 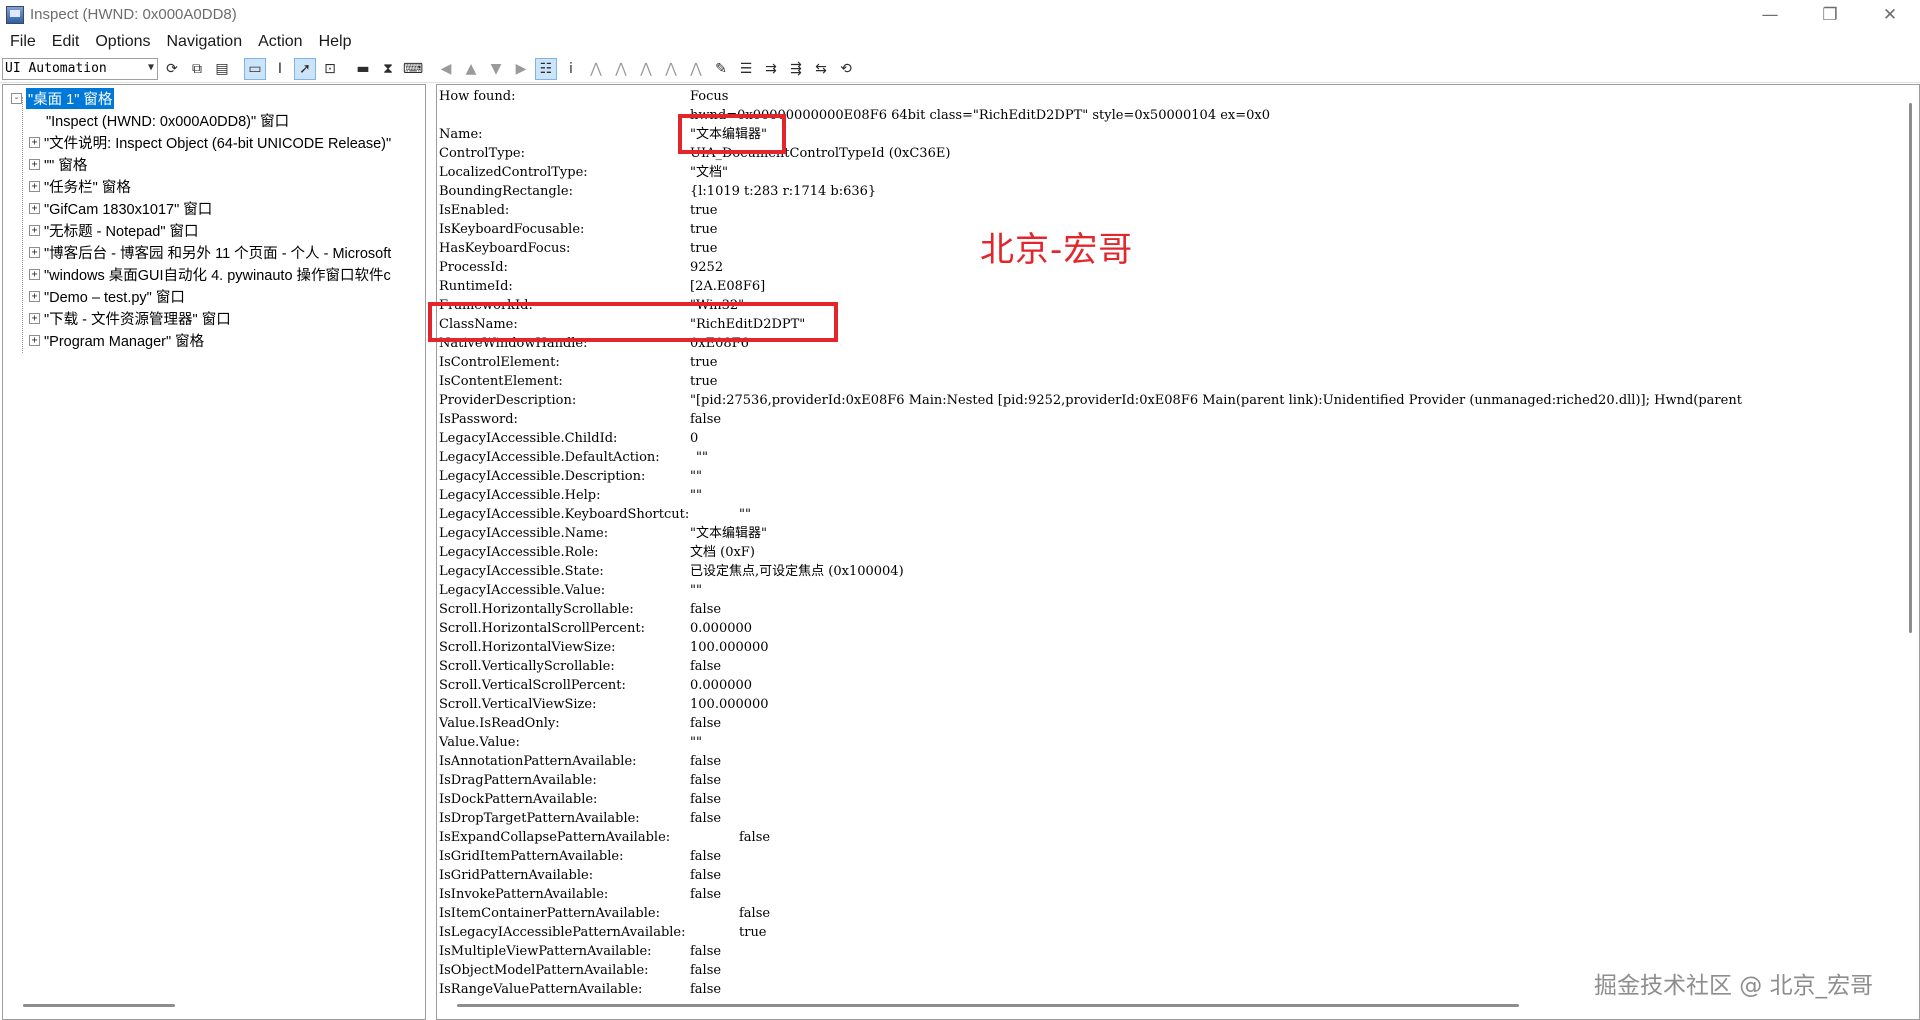 I want to click on property-row: How found: Focus, so click(x=1169, y=96).